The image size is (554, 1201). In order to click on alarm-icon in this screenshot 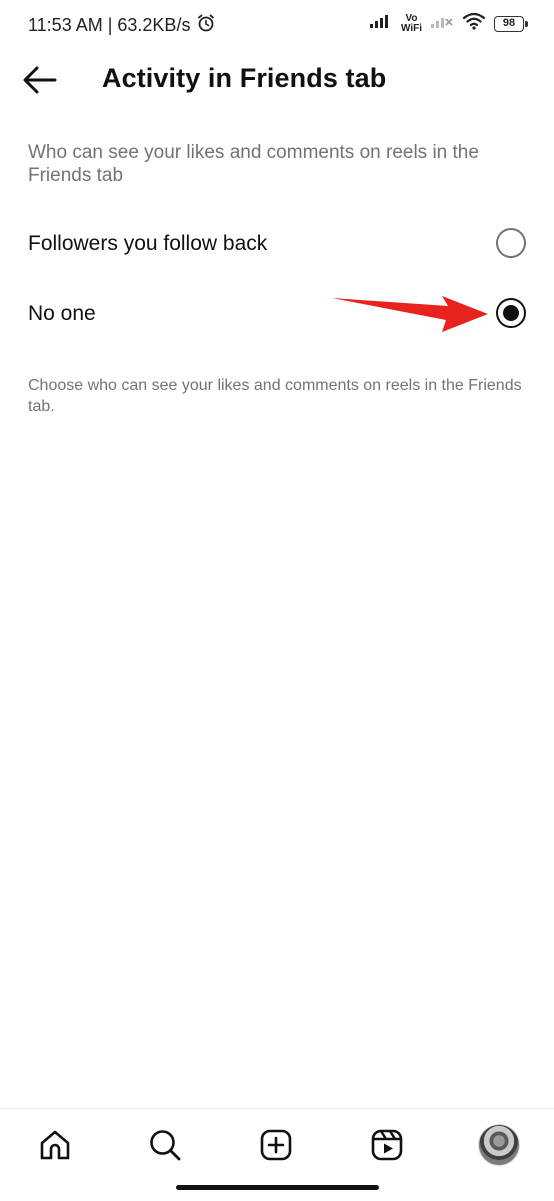, I will do `click(206, 25)`.